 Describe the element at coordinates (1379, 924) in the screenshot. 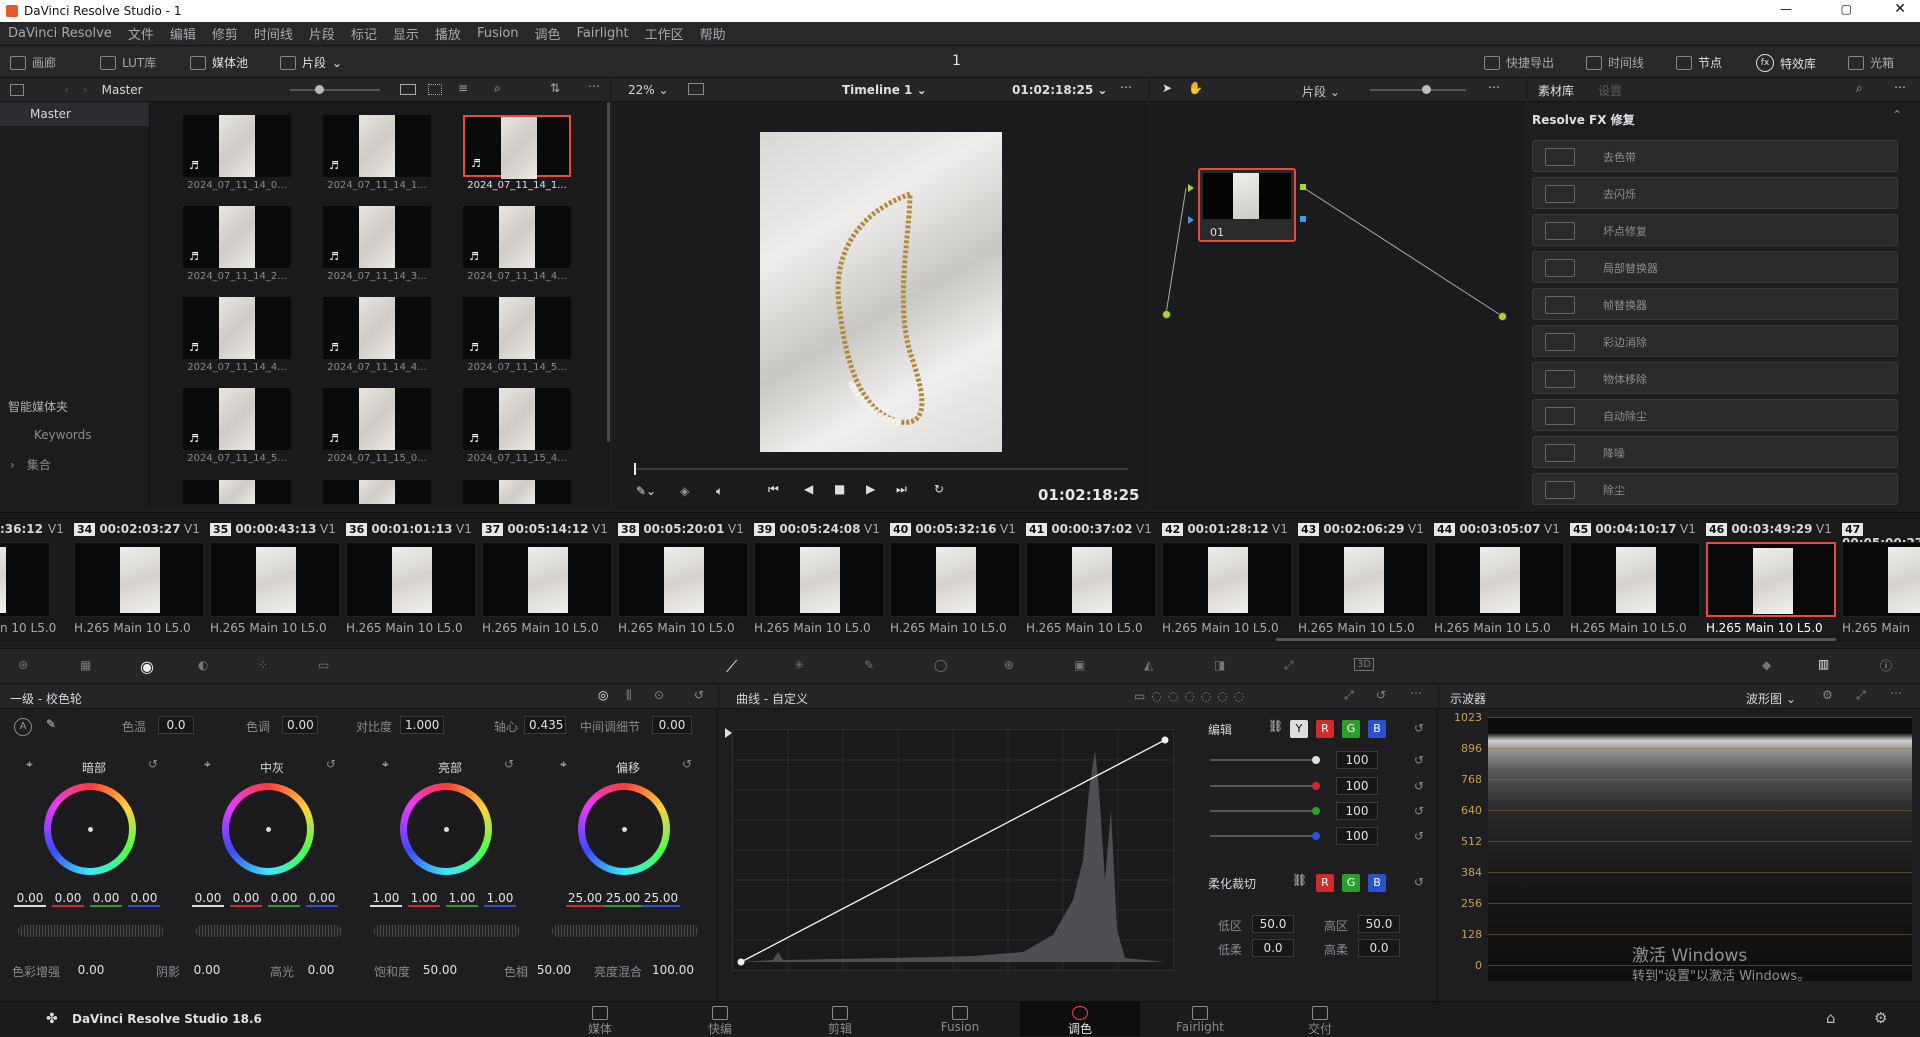

I see `high-field: 50.0` at that location.